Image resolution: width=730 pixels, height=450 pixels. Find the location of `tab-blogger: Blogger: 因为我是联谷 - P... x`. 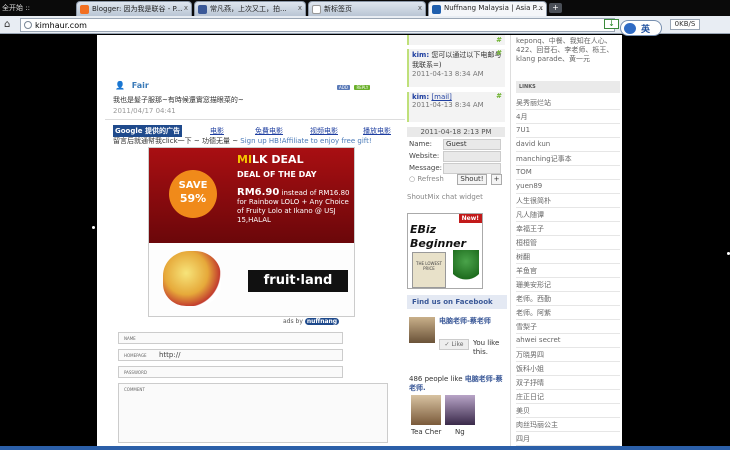

tab-blogger: Blogger: 因为我是联谷 - P... x is located at coordinates (134, 8).